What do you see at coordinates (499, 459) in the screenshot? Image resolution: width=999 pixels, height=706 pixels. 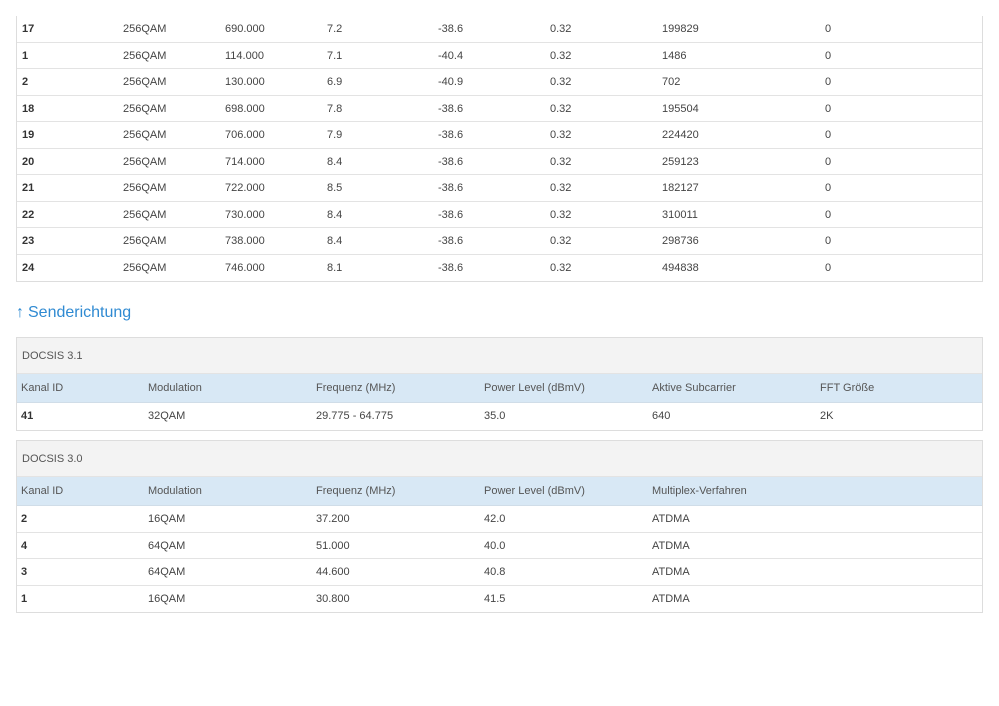 I see `docsis30-heading: DOCSIS 3.0` at bounding box center [499, 459].